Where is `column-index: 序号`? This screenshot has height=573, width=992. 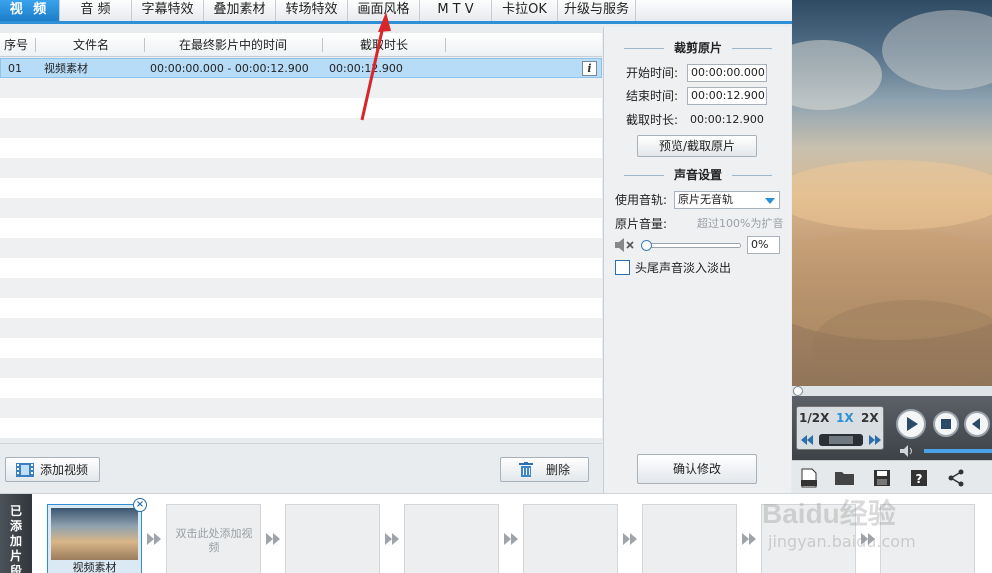
column-index: 序号 is located at coordinates (16, 45).